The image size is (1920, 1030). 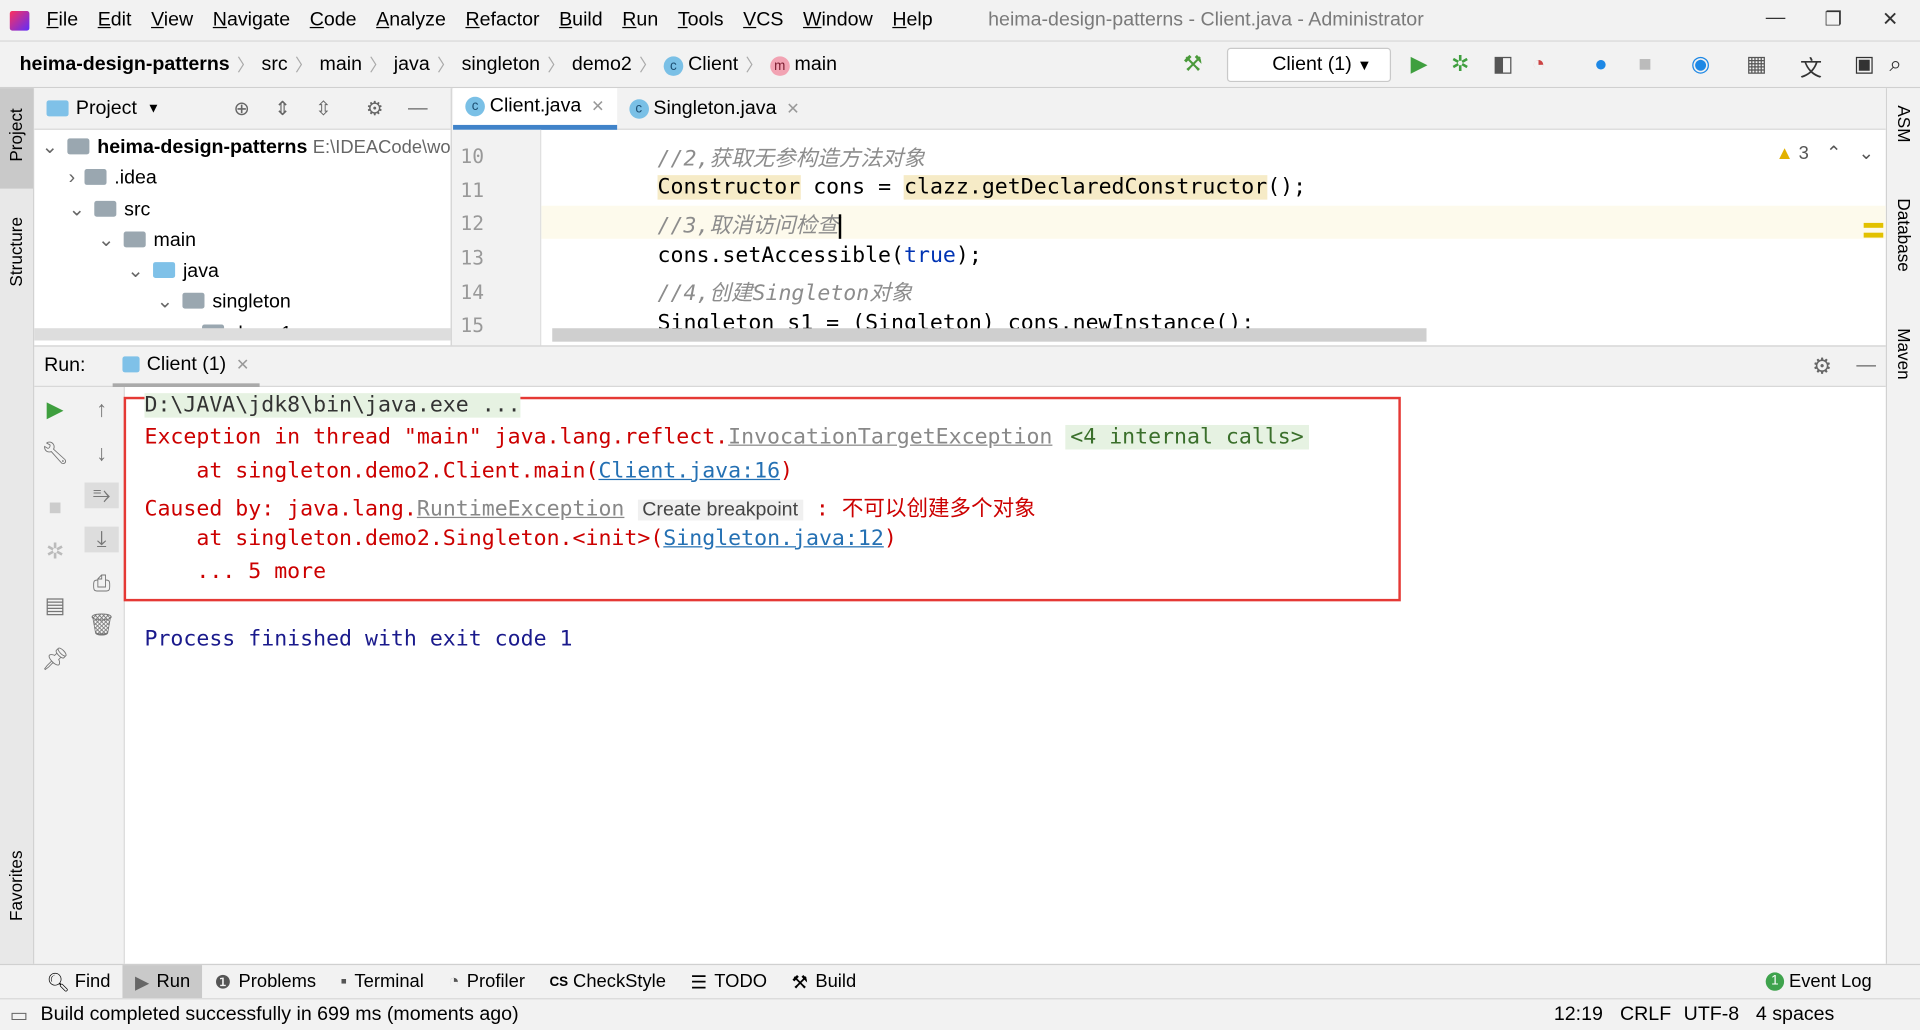 I want to click on breadcrumb-java: java, so click(x=411, y=64).